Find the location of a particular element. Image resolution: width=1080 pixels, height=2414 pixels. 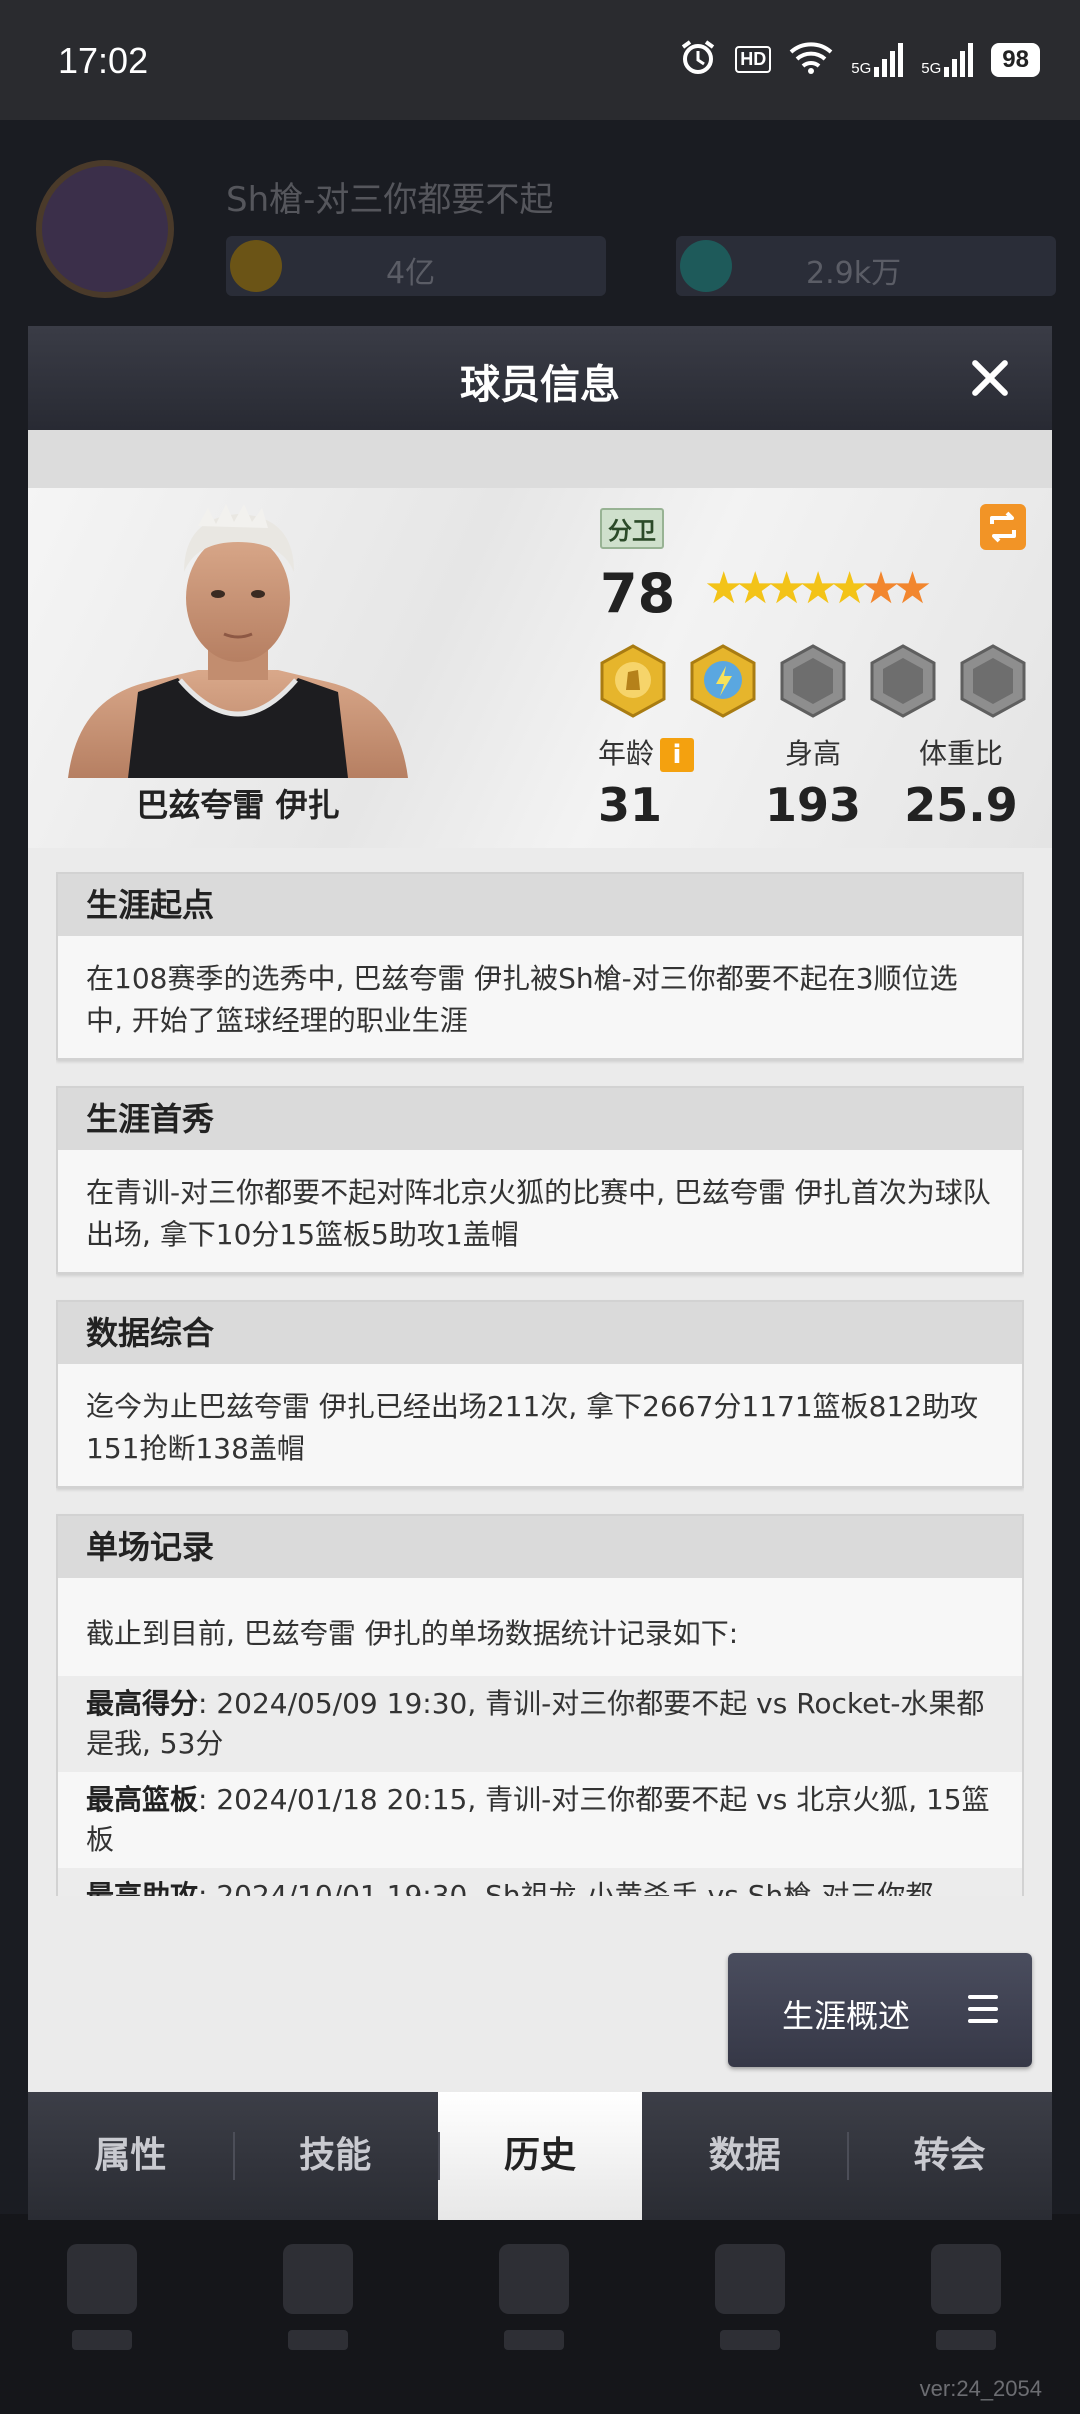

gold-amount: 4亿 is located at coordinates (411, 273).